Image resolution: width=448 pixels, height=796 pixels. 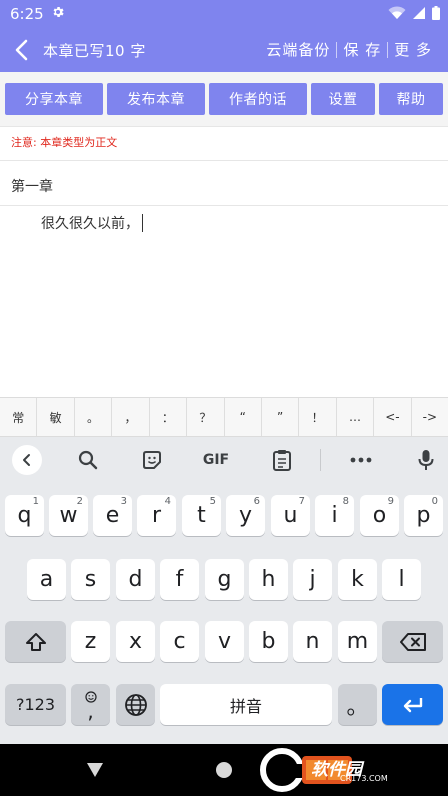 I want to click on keyboard-more-button, so click(x=361, y=460).